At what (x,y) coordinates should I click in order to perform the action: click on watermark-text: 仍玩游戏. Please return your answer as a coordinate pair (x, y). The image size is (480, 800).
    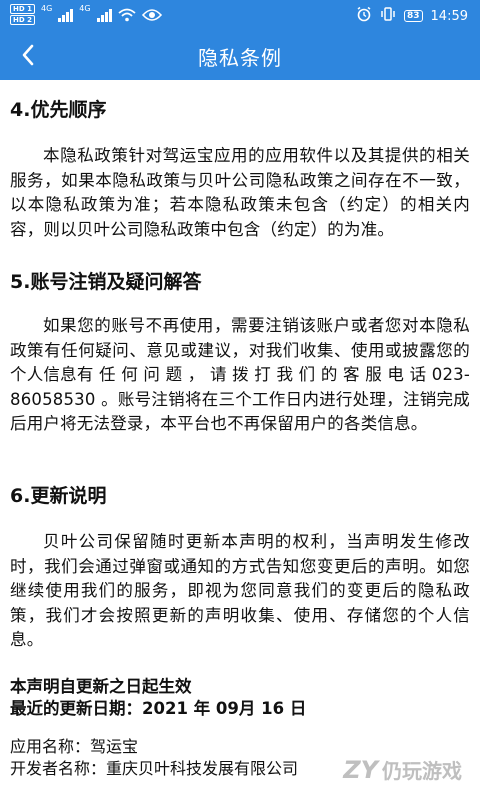
    Looking at the image, I should click on (422, 771).